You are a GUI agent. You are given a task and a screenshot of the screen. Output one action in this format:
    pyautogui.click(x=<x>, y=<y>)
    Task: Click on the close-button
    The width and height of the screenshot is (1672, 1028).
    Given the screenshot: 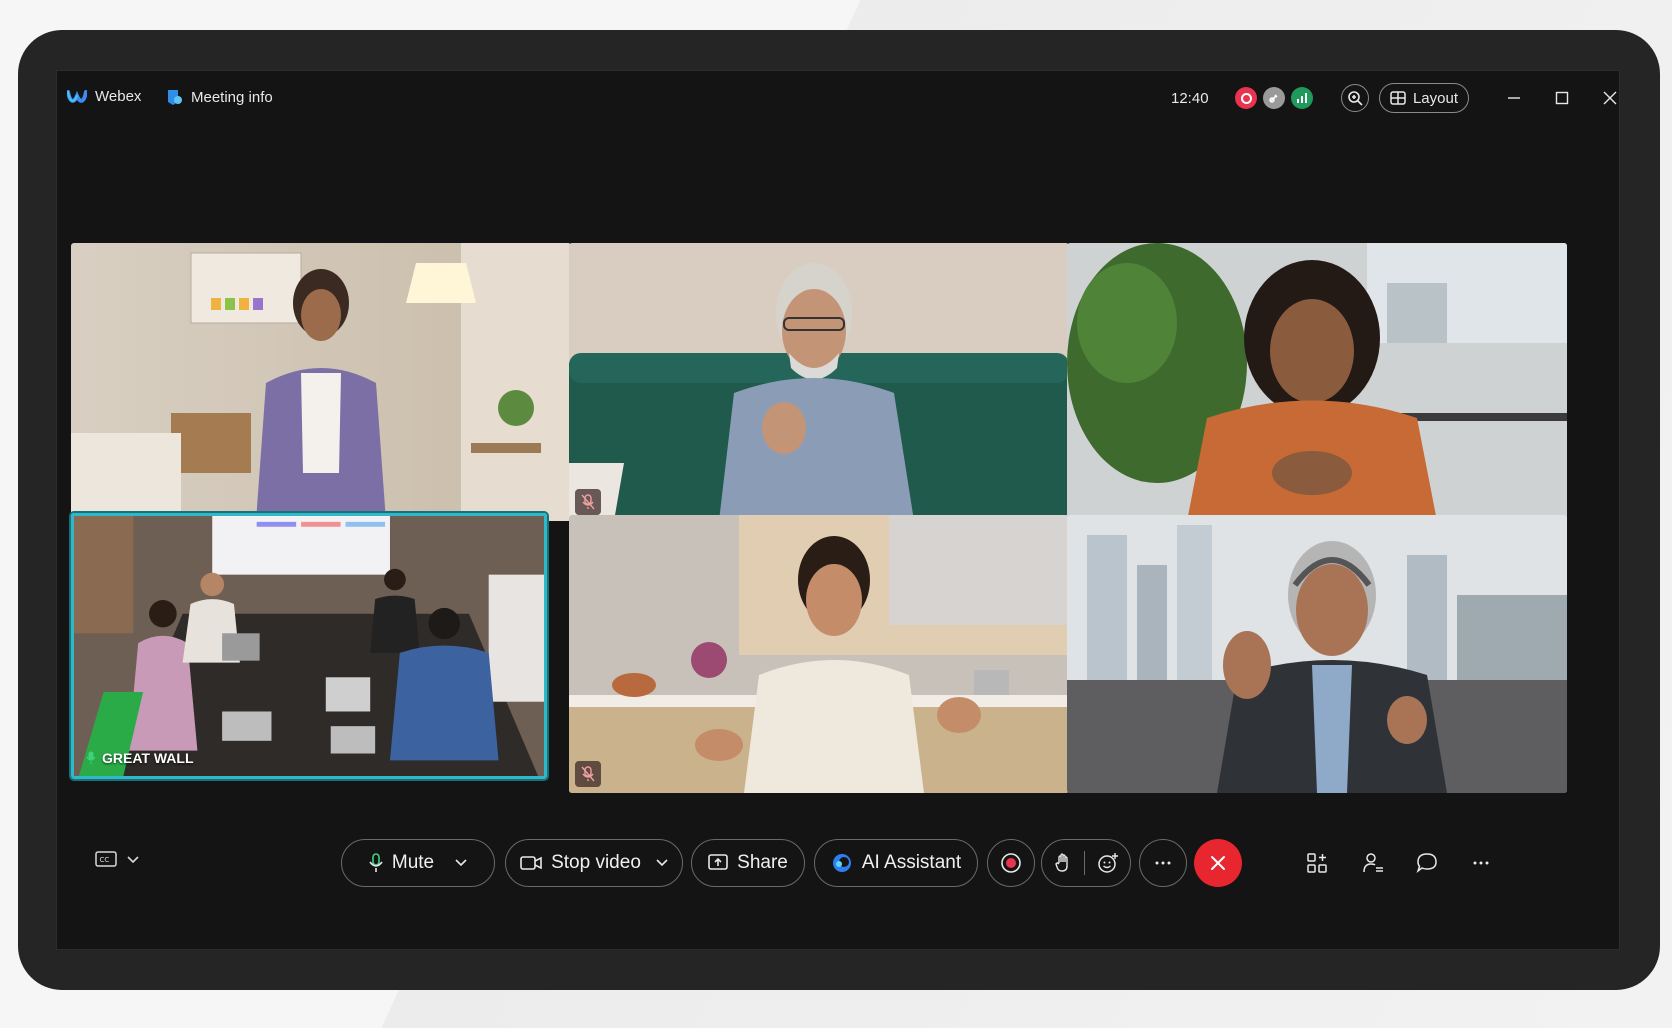 What is the action you would take?
    pyautogui.click(x=1610, y=98)
    